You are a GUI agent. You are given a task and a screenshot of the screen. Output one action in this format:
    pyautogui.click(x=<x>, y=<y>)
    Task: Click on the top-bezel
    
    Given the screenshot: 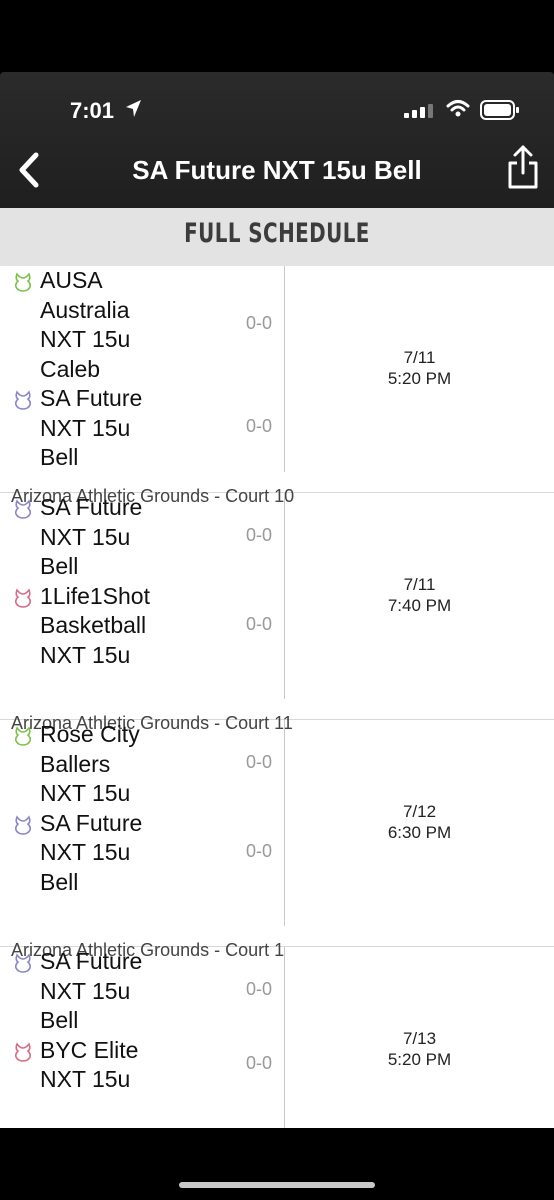 What is the action you would take?
    pyautogui.click(x=277, y=36)
    